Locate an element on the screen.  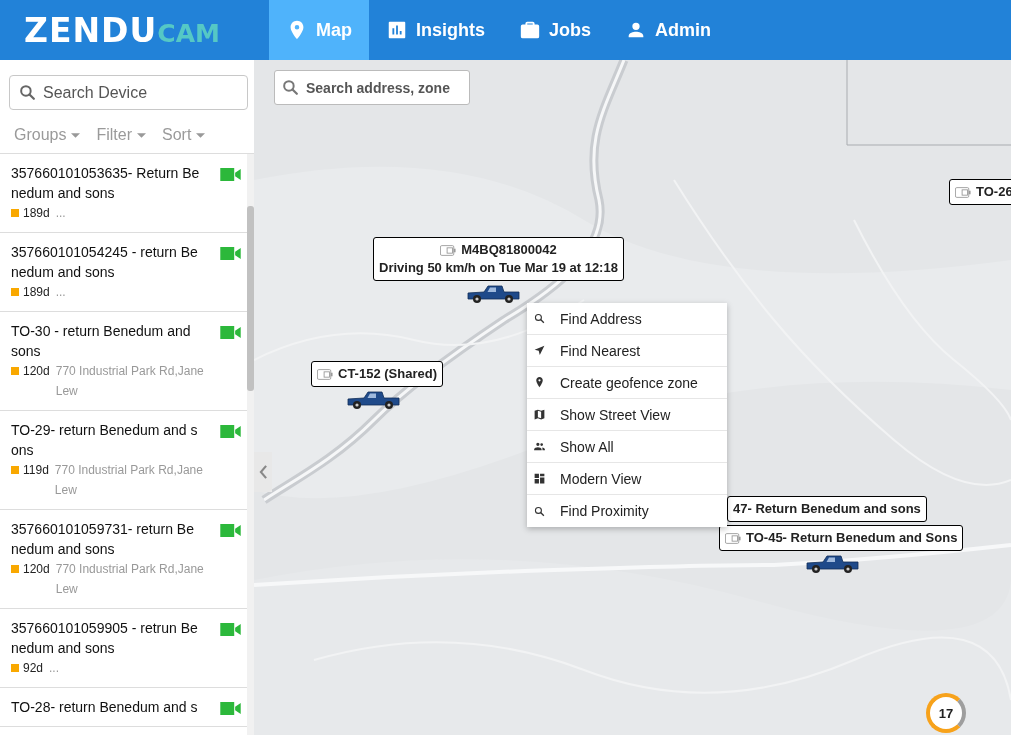
menu-item: Show Street View is located at coordinates (627, 415).